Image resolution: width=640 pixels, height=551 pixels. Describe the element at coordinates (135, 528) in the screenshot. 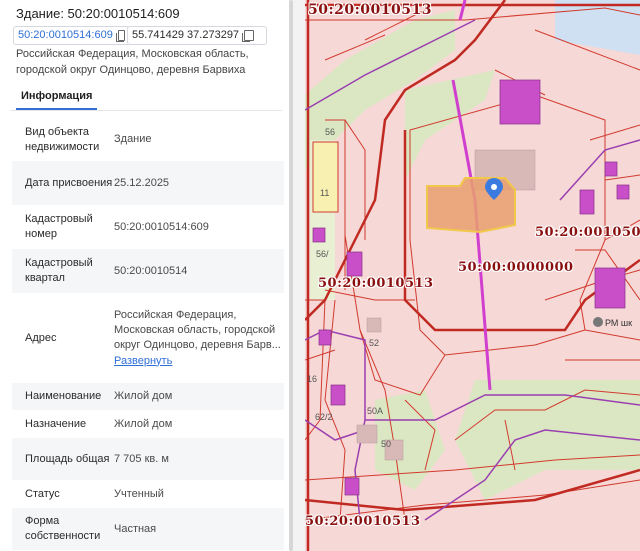

I see `property-value: Частная` at that location.